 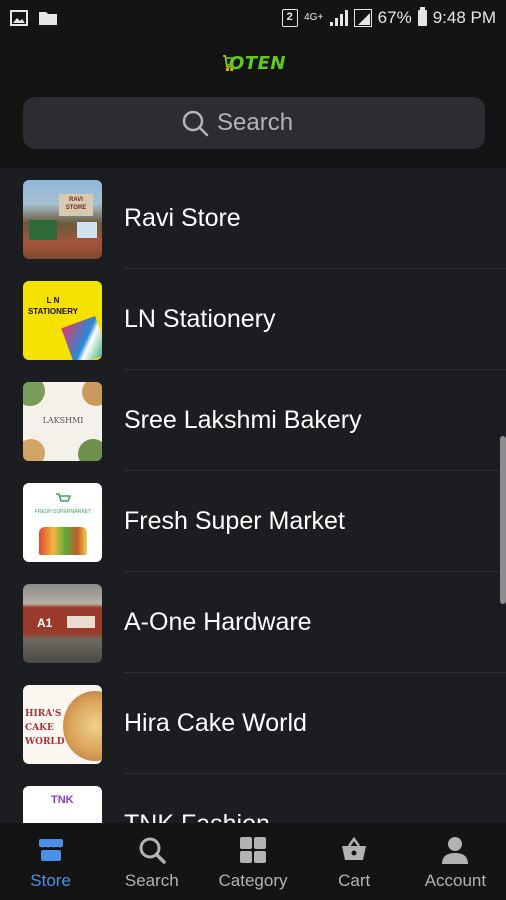 I want to click on store-thumbnail-text: RAVI STORE, so click(x=76, y=204).